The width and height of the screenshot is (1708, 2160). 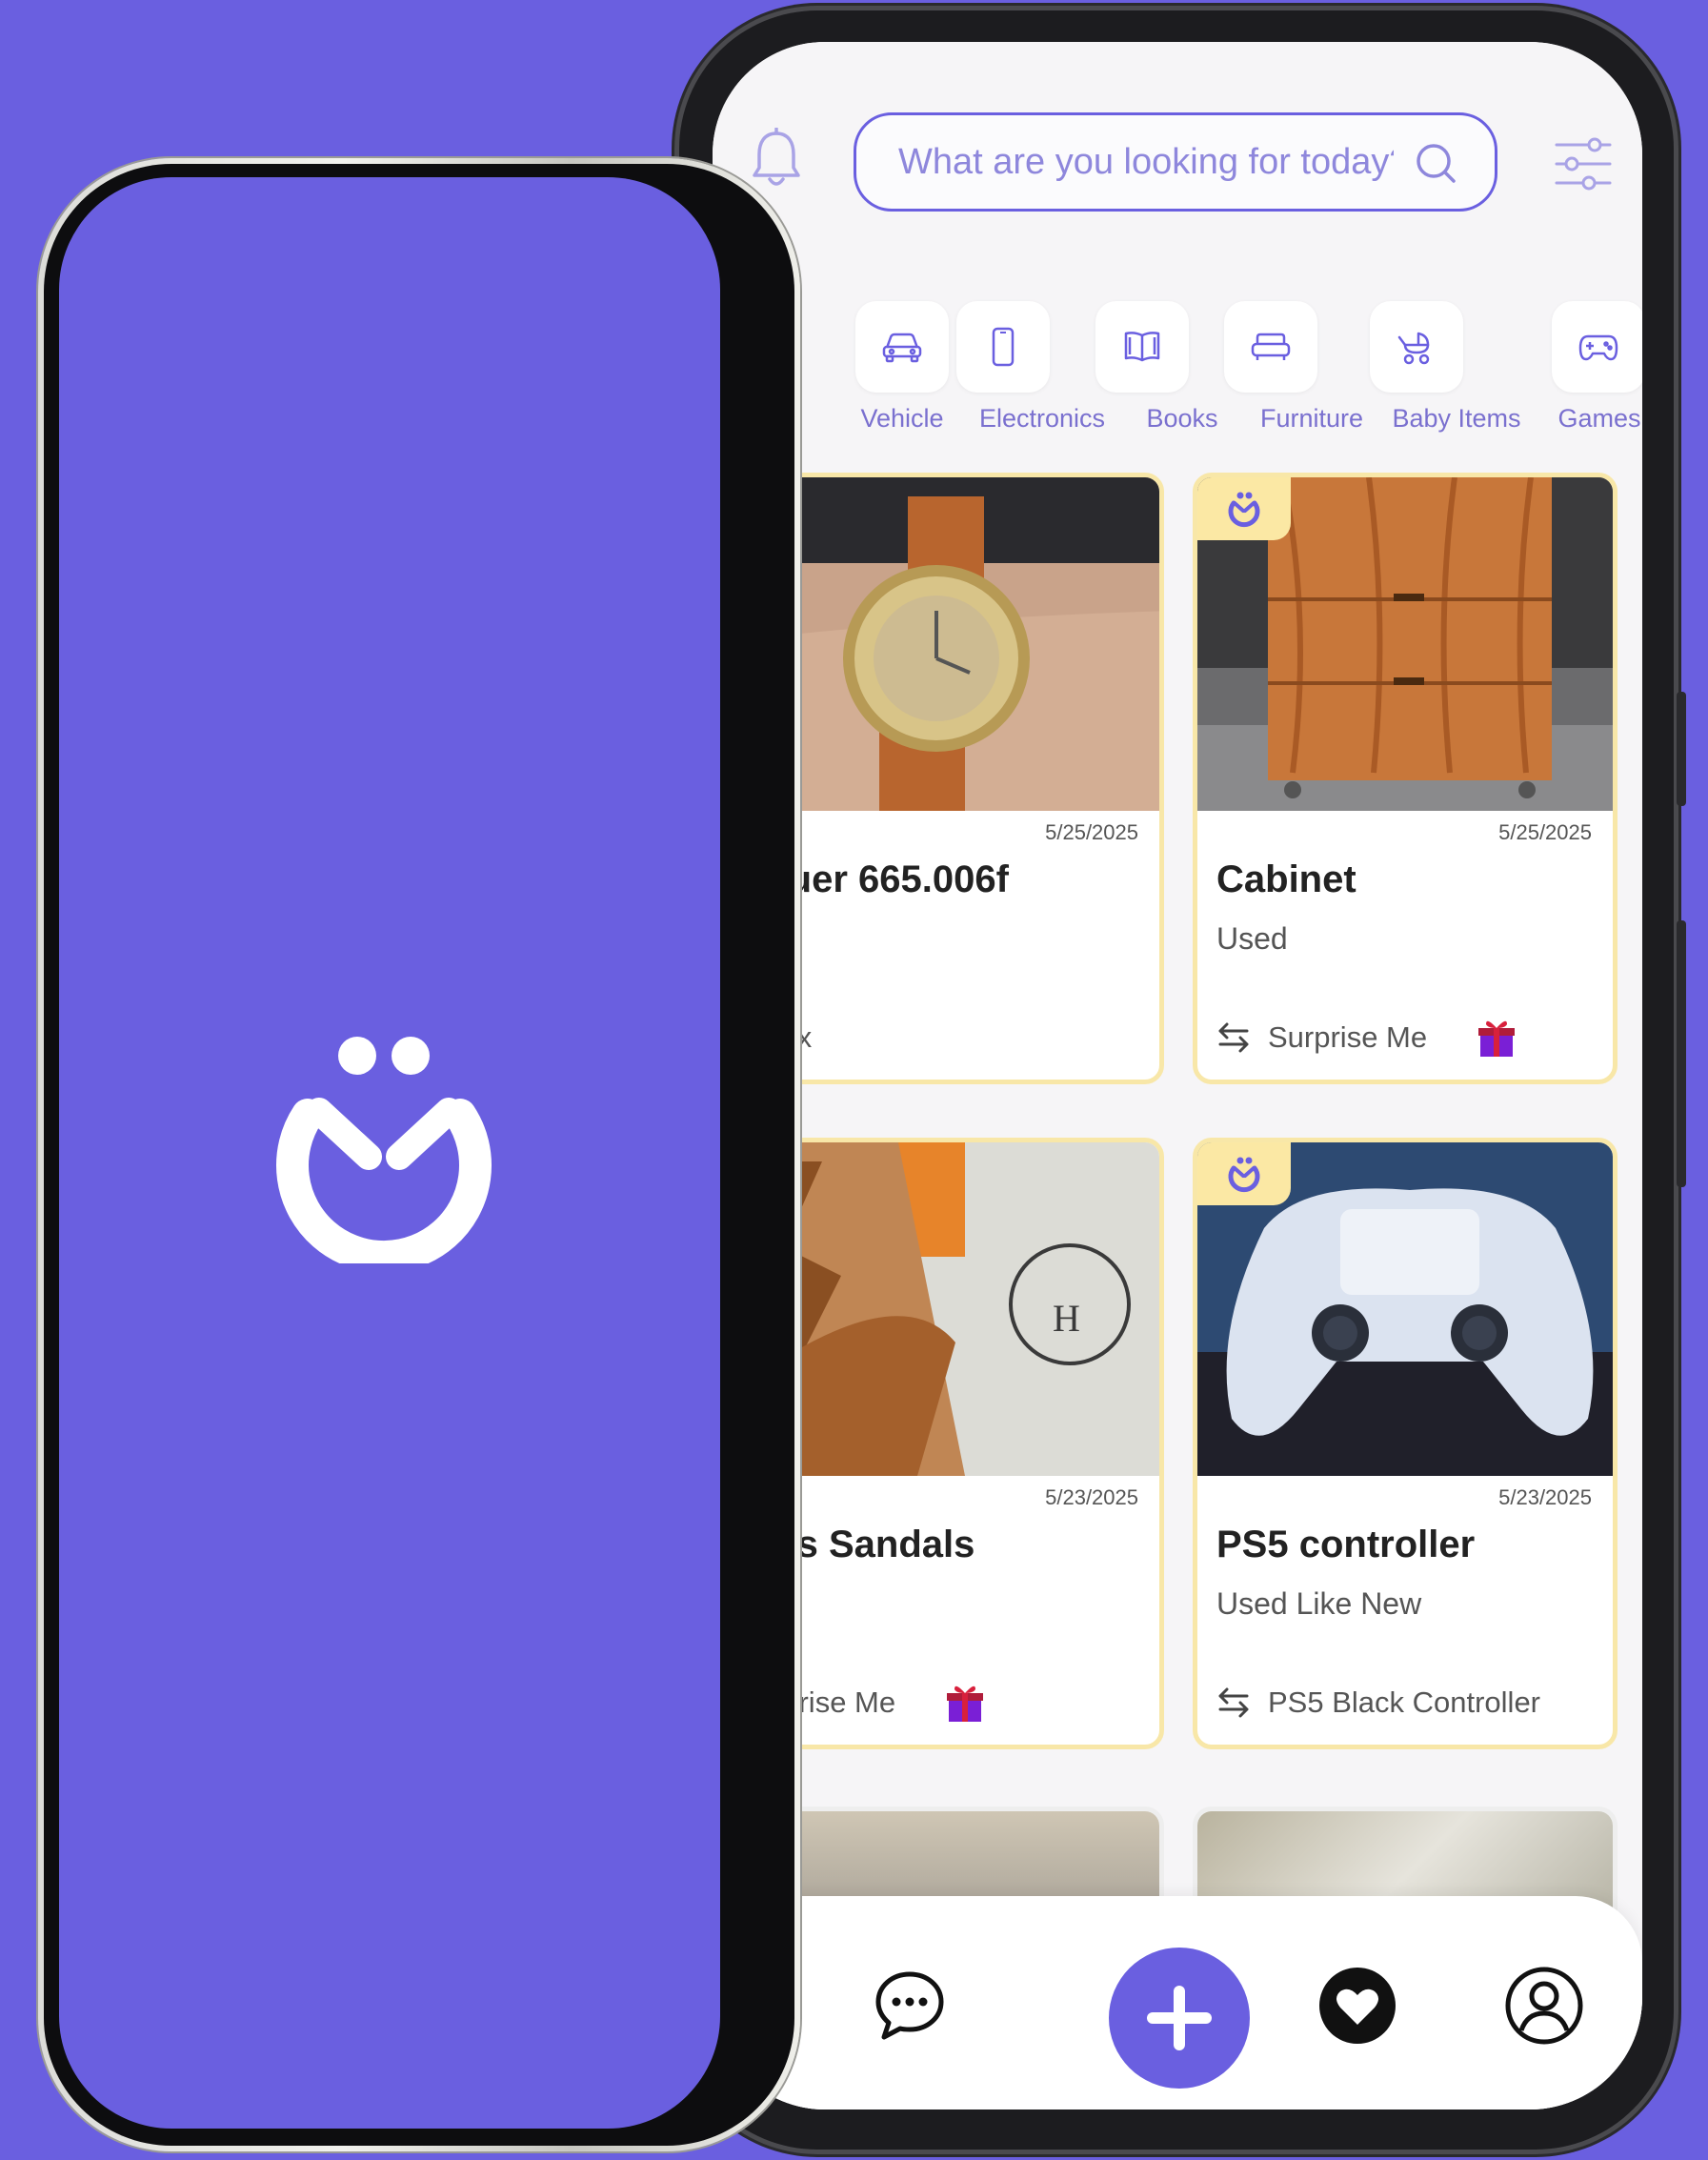 What do you see at coordinates (1042, 418) in the screenshot?
I see `category-label-electronics: Electronics` at bounding box center [1042, 418].